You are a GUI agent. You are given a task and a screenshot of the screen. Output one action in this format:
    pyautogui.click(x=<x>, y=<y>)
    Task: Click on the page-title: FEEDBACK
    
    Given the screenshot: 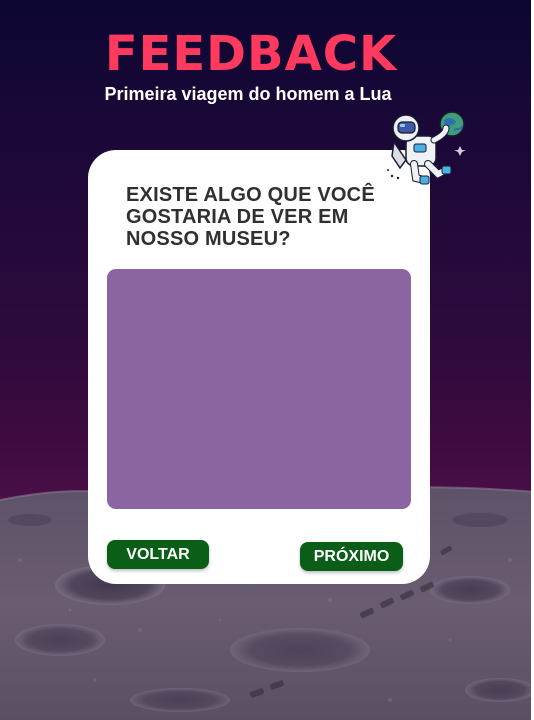 What is the action you would take?
    pyautogui.click(x=251, y=54)
    